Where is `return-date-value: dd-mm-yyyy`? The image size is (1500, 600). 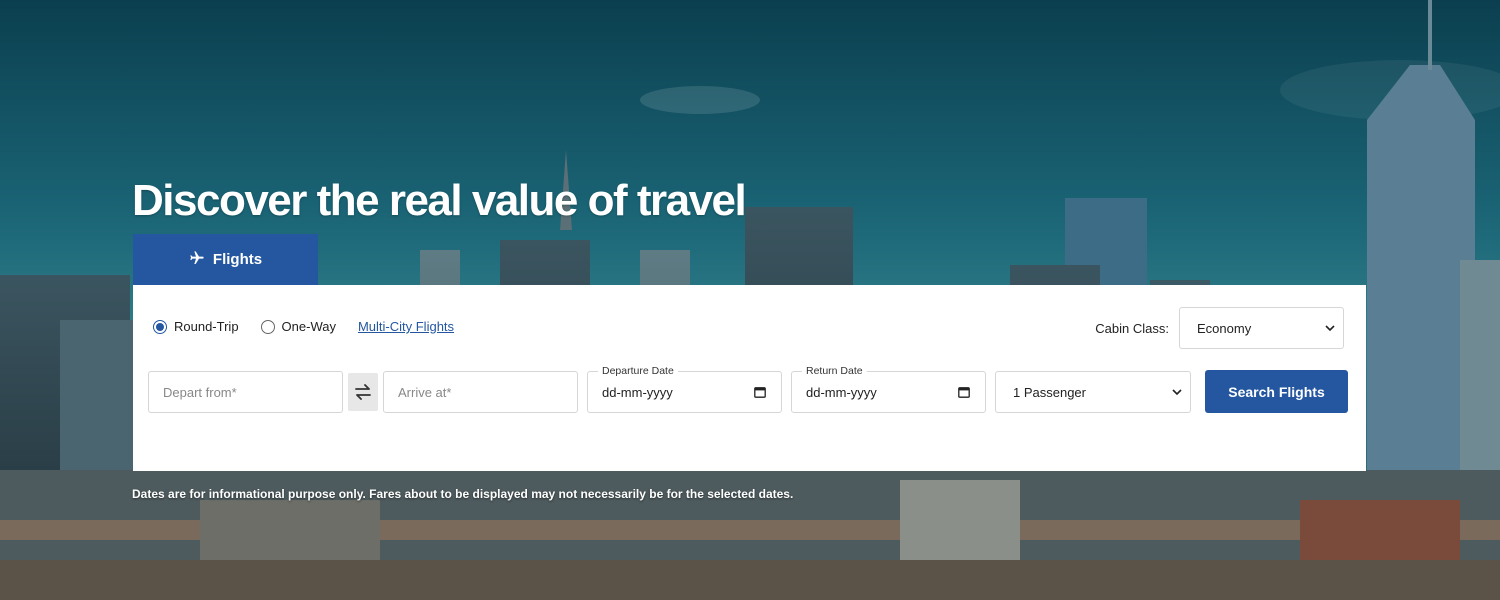 return-date-value: dd-mm-yyyy is located at coordinates (841, 392).